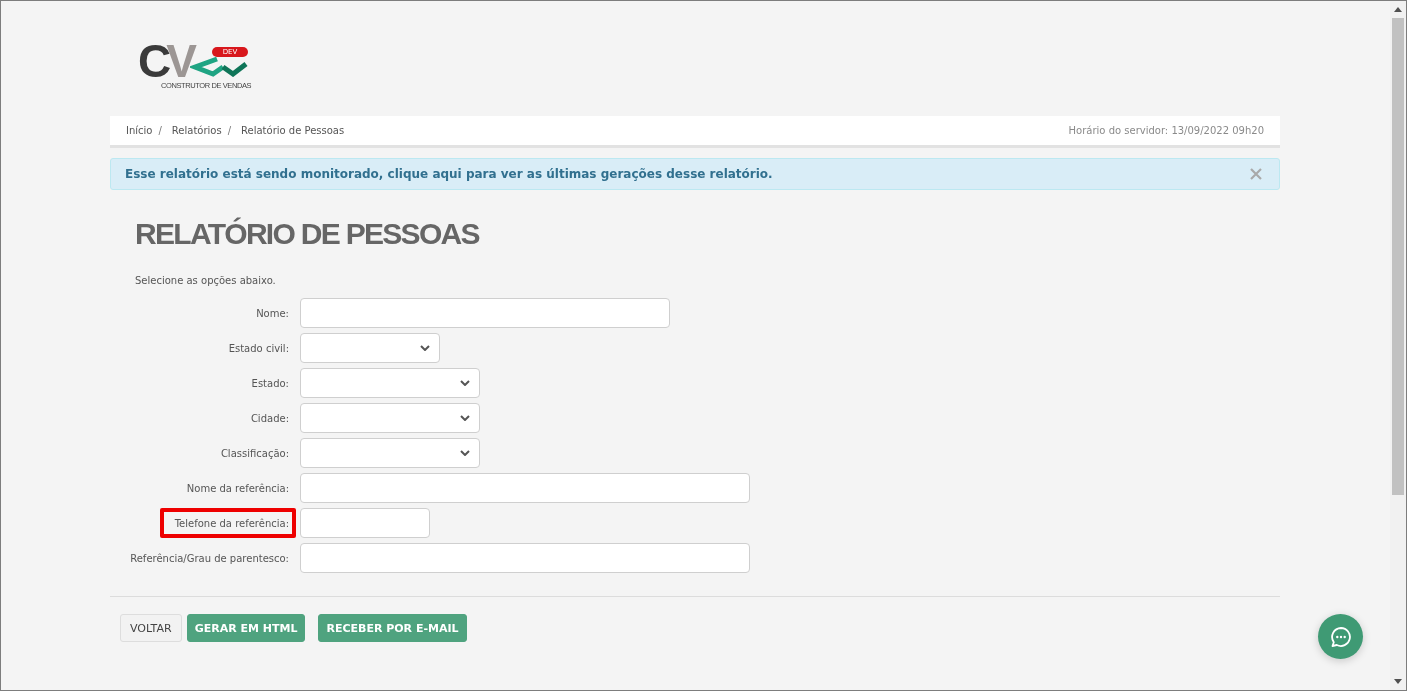 The image size is (1407, 691). I want to click on scrollbar-thumb, so click(1398, 256).